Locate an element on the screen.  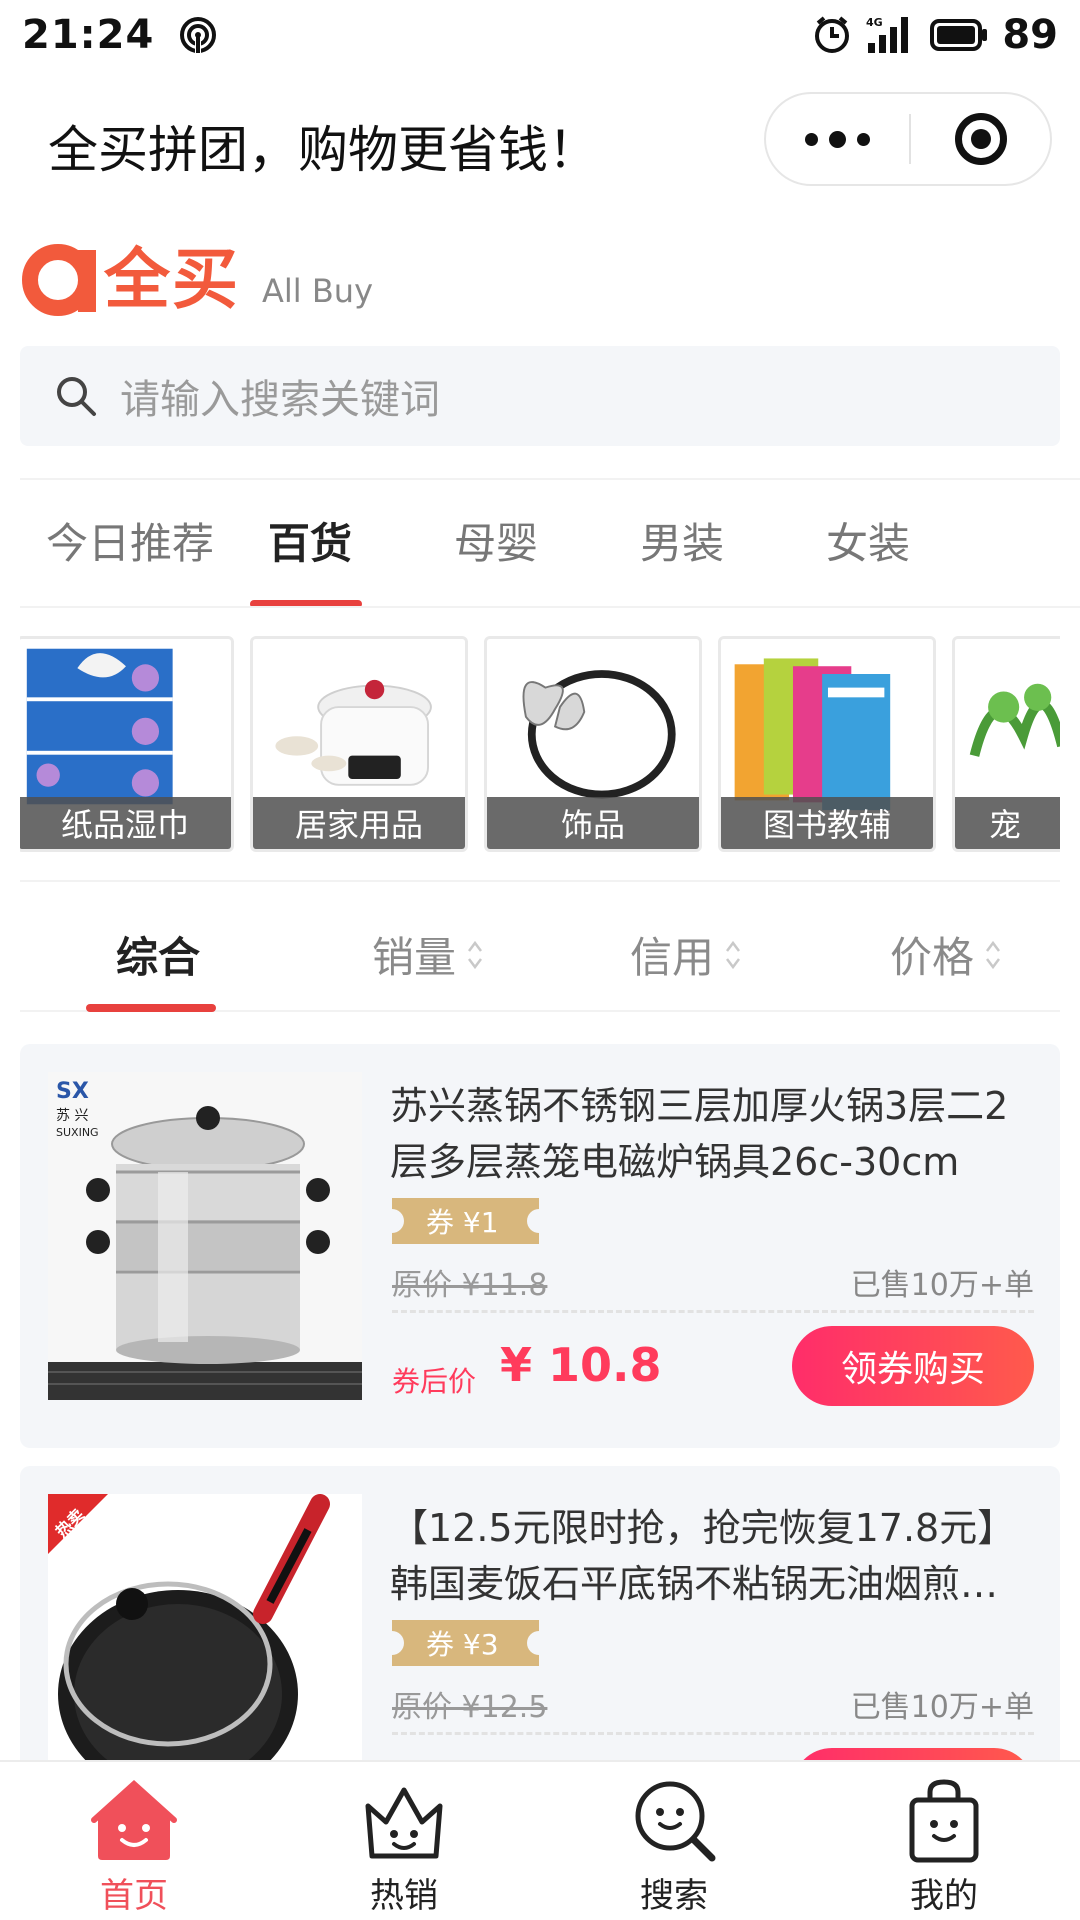
subcategory-card: 图书教辅 is located at coordinates (827, 744).